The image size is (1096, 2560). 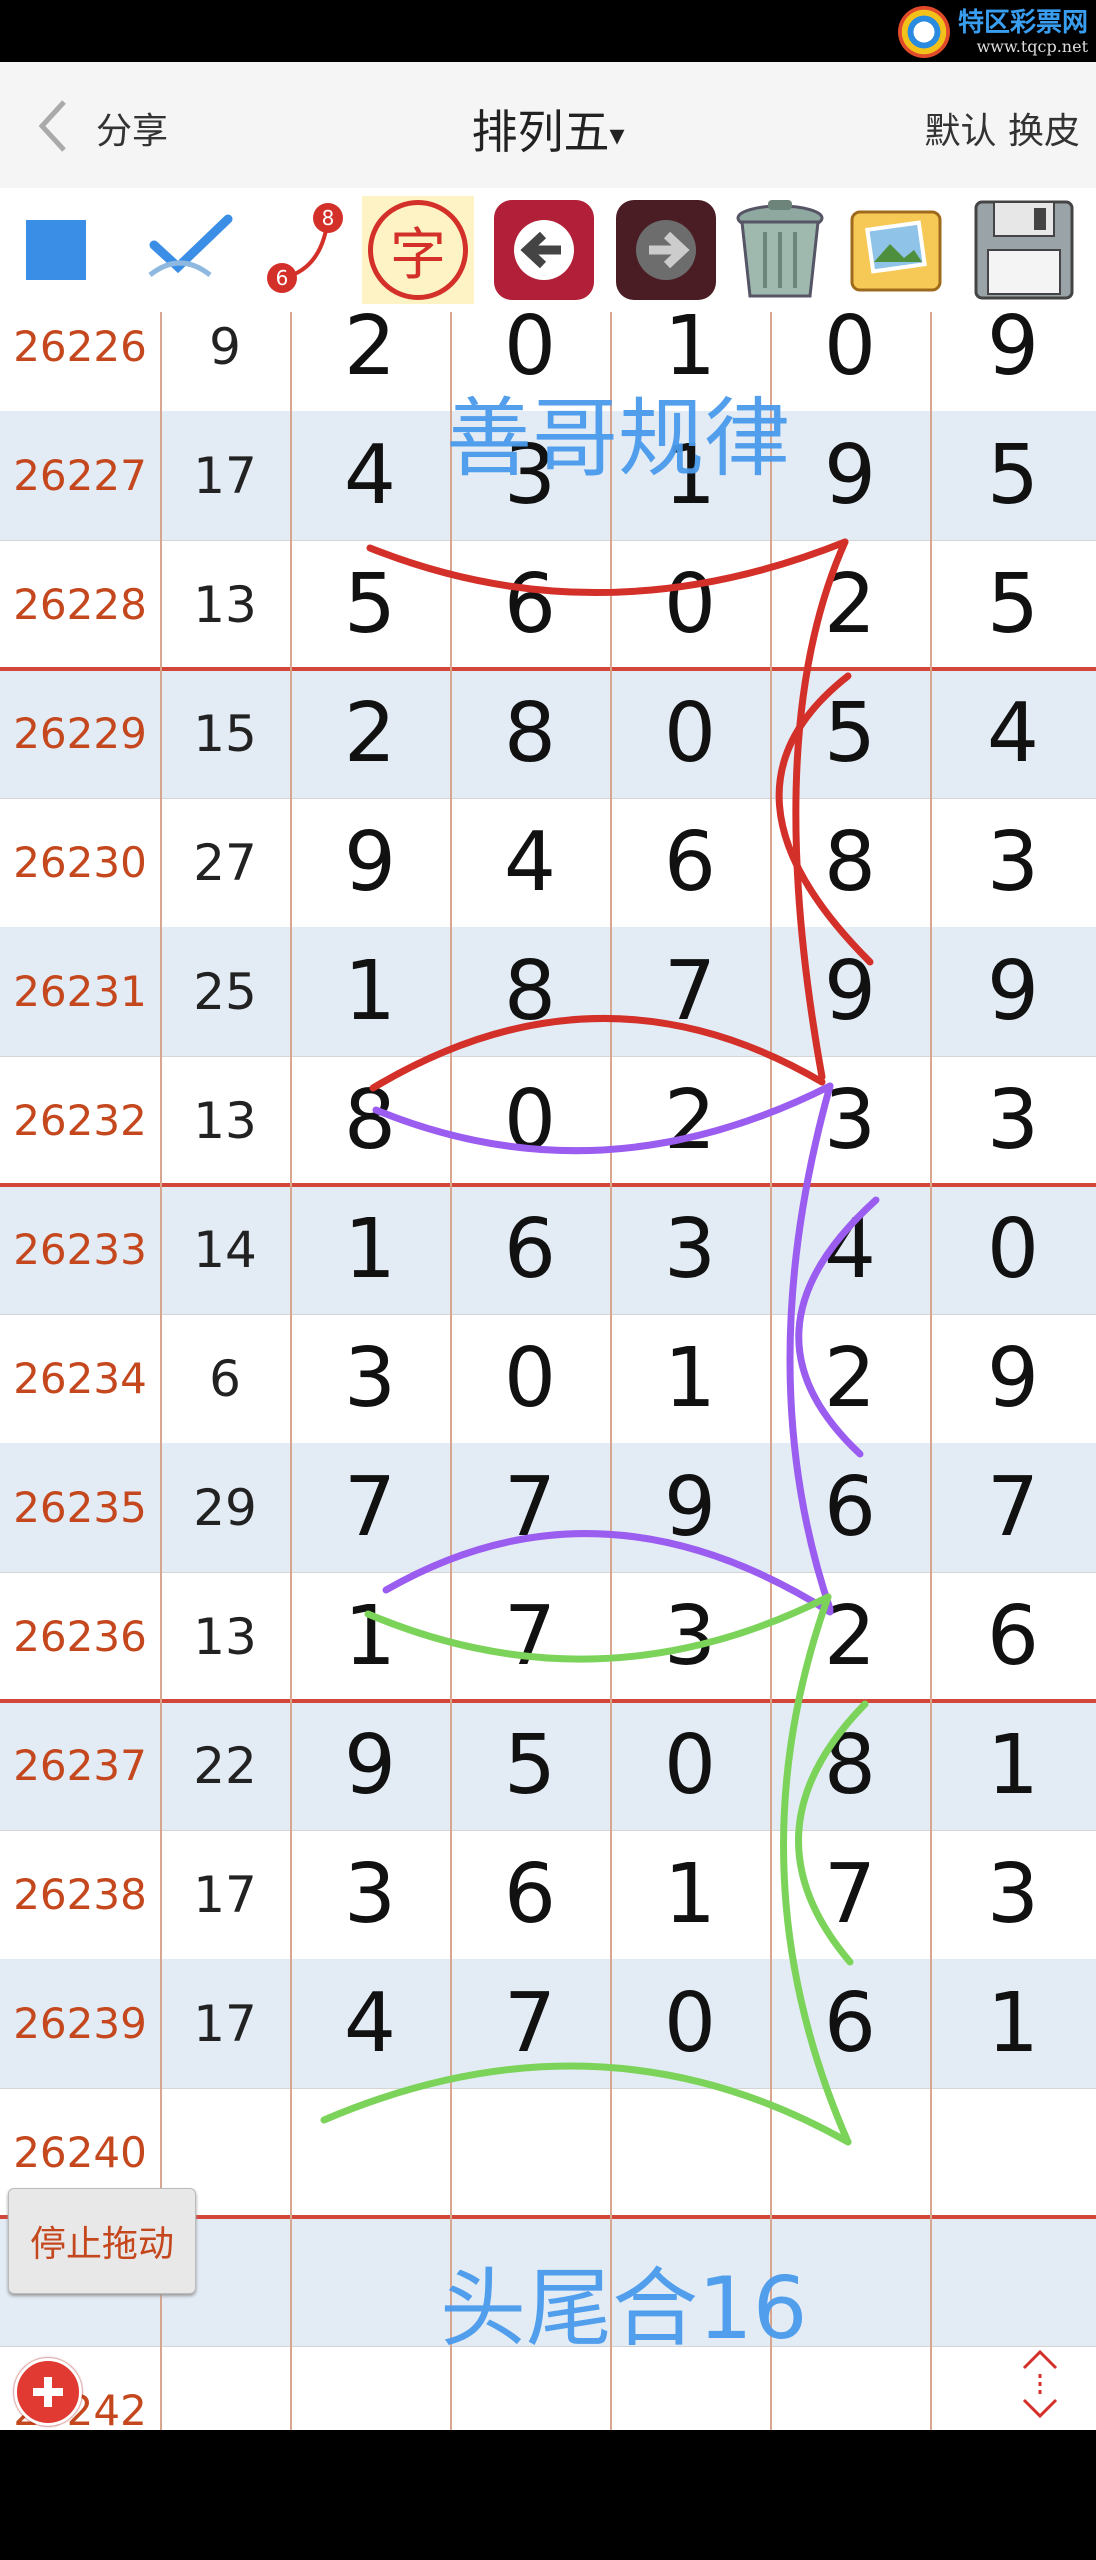 What do you see at coordinates (56, 250) in the screenshot?
I see `blue-square-icon` at bounding box center [56, 250].